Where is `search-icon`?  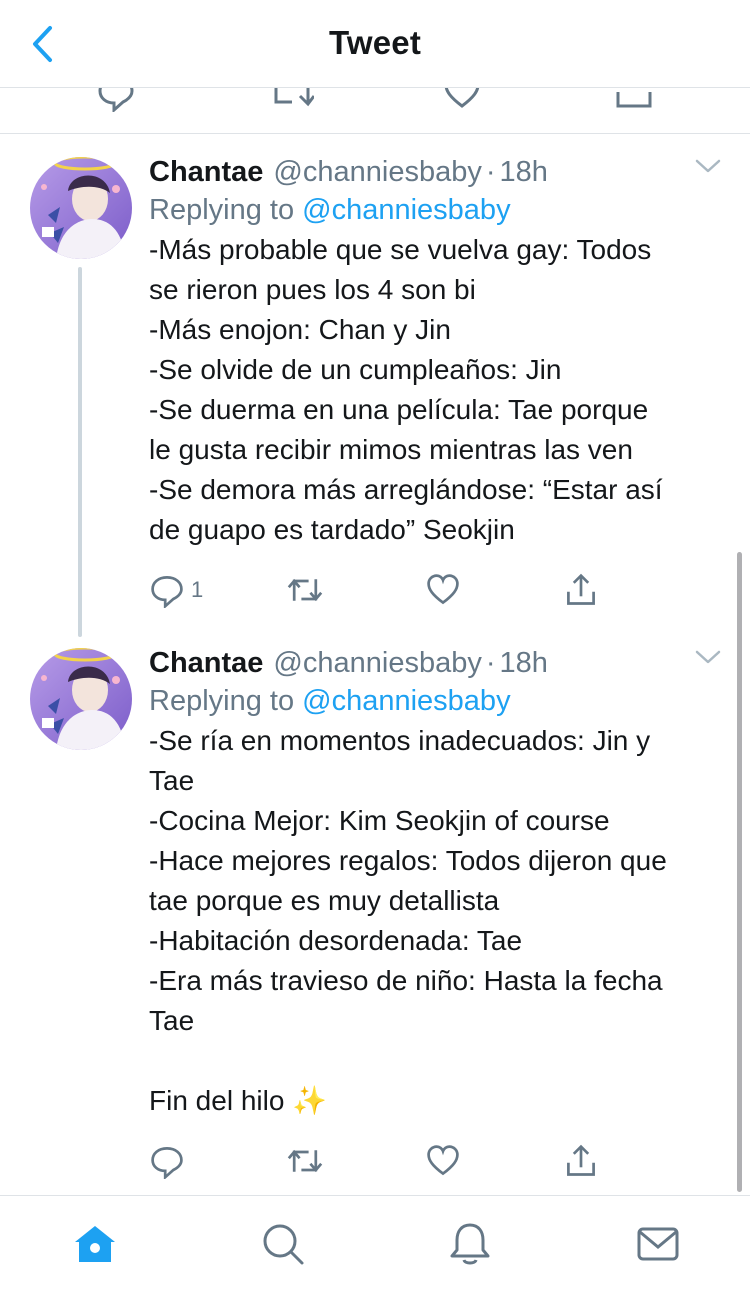
search-icon is located at coordinates (283, 1244).